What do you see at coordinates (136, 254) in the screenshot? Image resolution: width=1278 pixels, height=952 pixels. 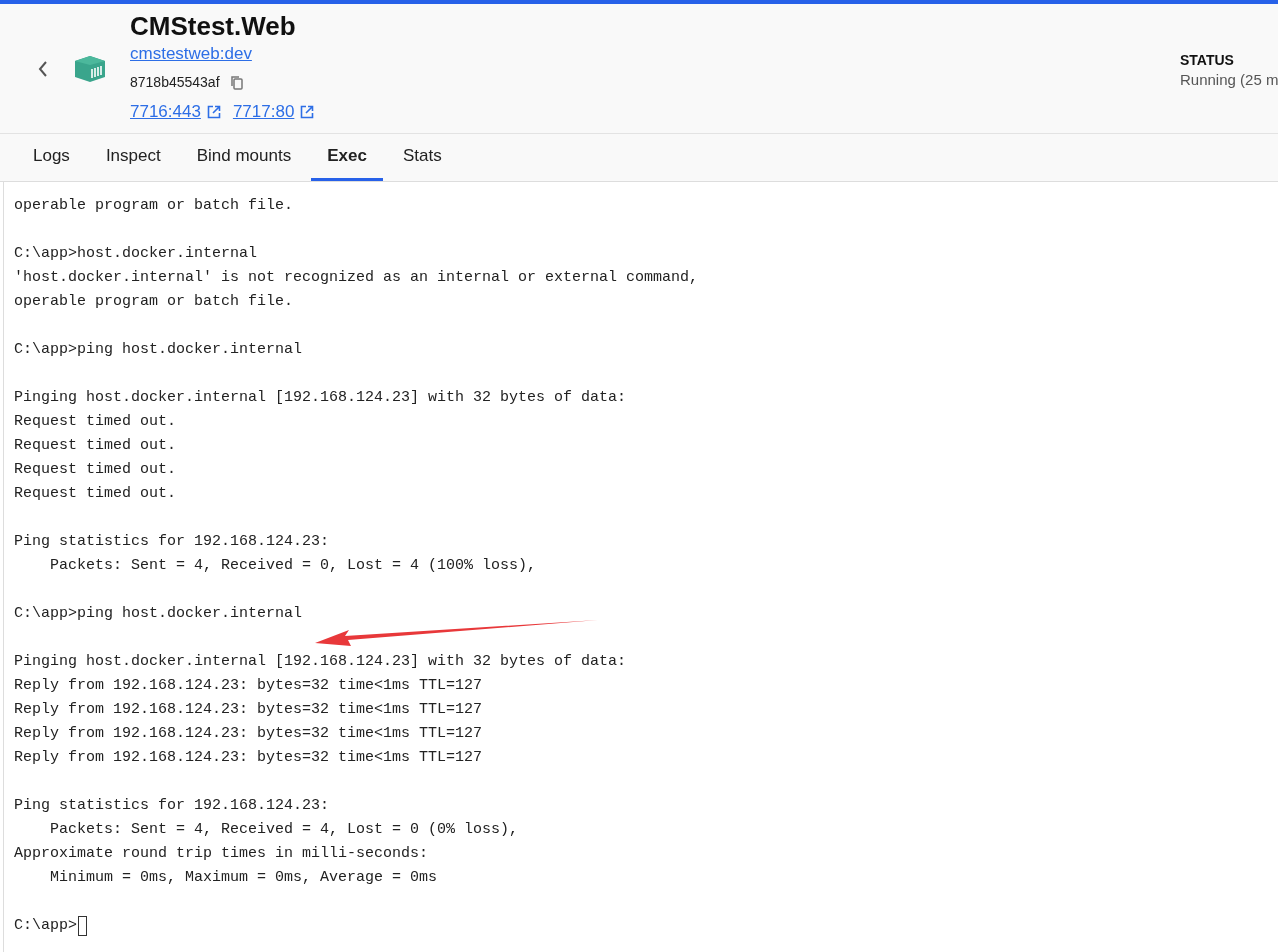 I see `terminal-line: C:\app>host.docker.internal` at bounding box center [136, 254].